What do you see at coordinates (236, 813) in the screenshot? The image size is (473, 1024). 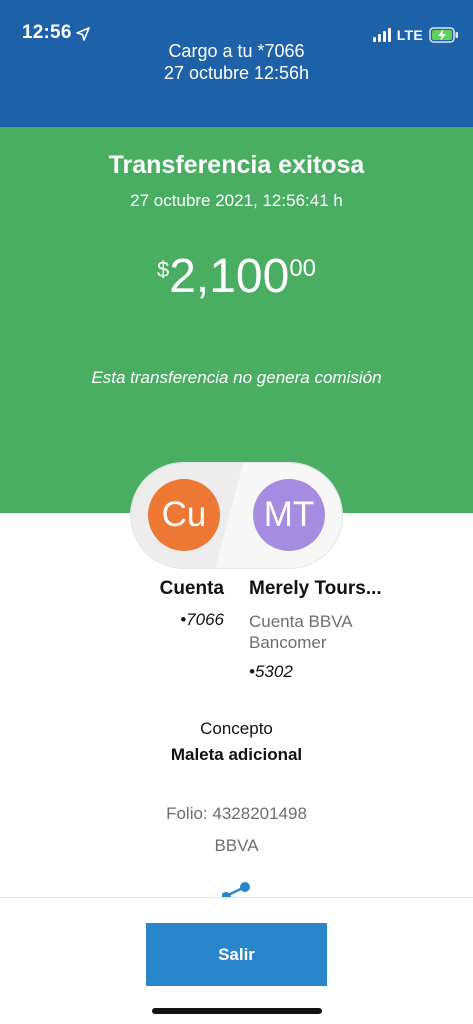 I see `folio-number: Folio: 4328201498` at bounding box center [236, 813].